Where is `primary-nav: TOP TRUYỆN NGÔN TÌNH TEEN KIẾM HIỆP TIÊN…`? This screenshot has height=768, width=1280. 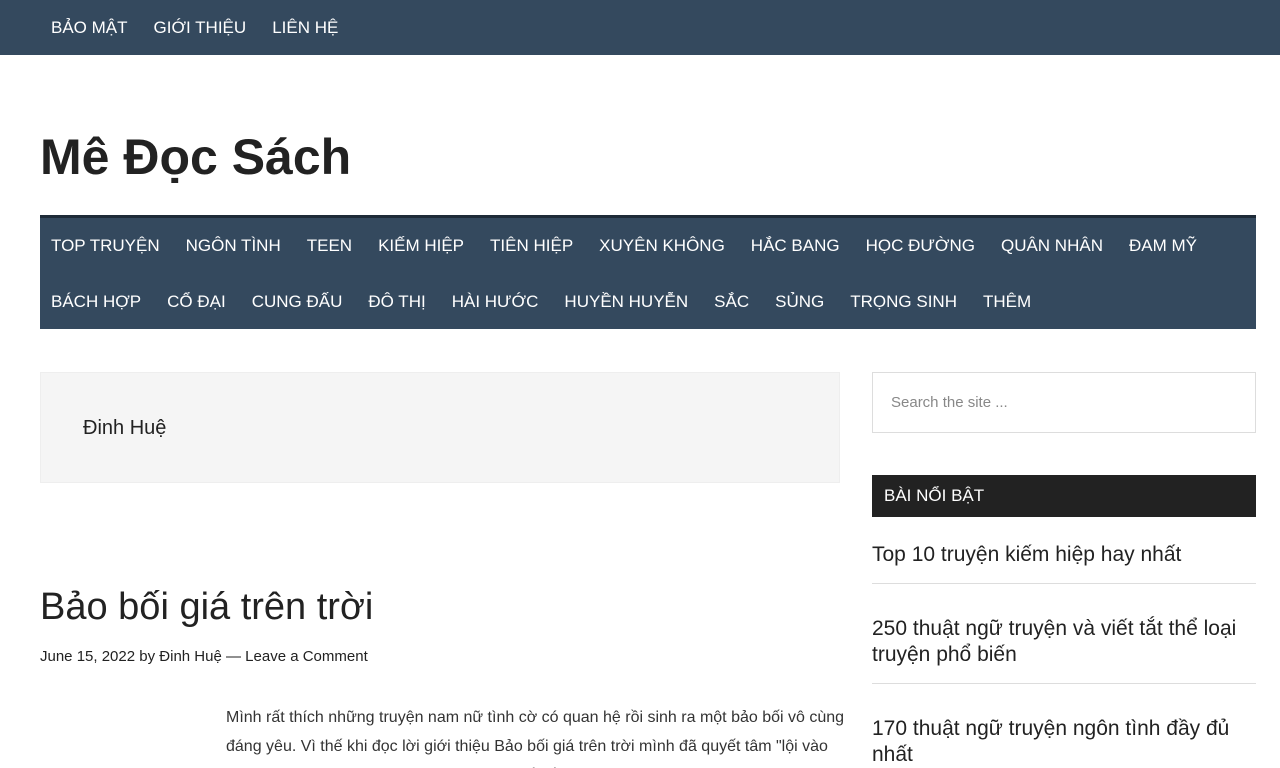
primary-nav: TOP TRUYỆN NGÔN TÌNH TEEN KIẾM HIỆP TIÊN… is located at coordinates (648, 272).